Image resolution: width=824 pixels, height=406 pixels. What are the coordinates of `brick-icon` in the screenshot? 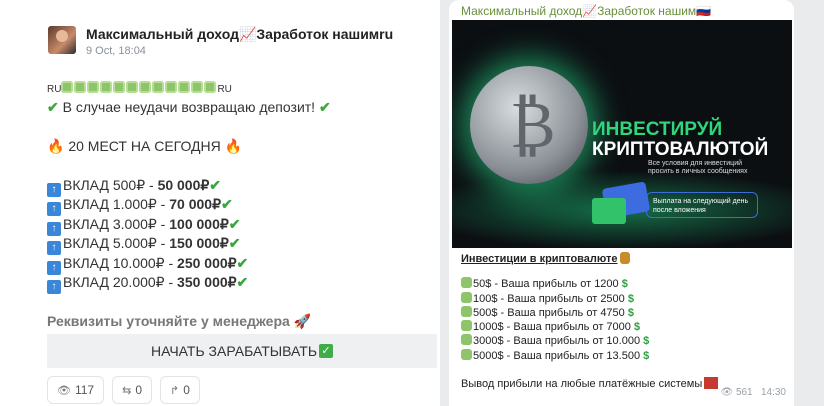 It's located at (711, 383).